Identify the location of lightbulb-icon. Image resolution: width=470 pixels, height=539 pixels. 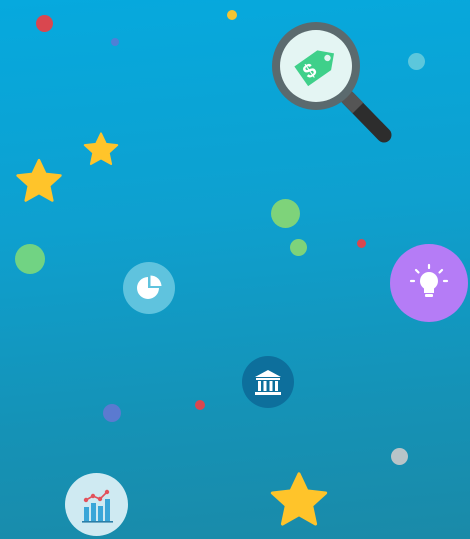
(429, 280).